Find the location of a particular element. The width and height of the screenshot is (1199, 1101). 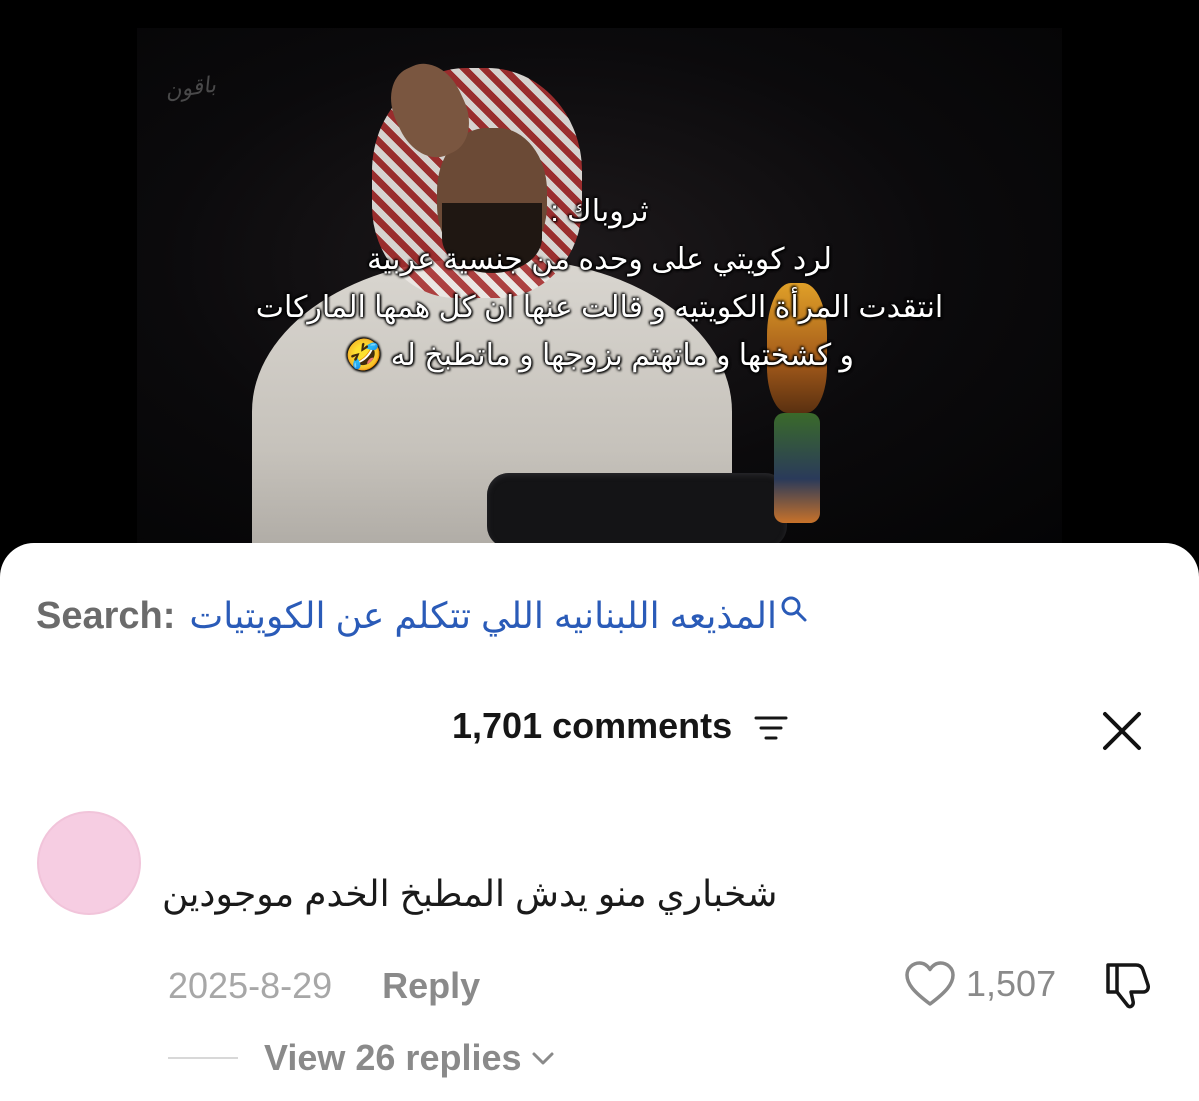

close-button is located at coordinates (1122, 731).